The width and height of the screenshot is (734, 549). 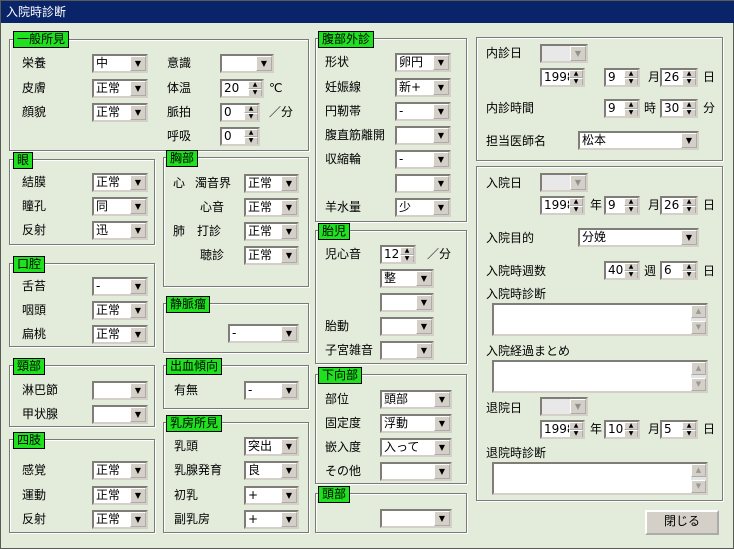 I want to click on percussion-select: 正常 ▼, so click(x=271, y=231).